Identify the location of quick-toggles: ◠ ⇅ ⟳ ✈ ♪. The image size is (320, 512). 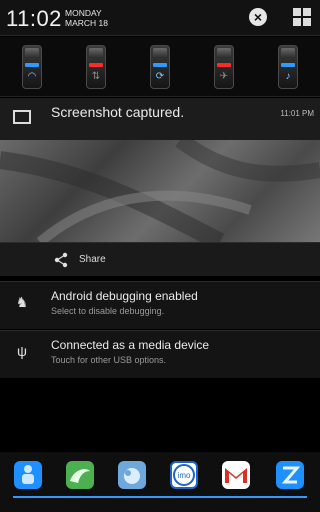
(160, 67).